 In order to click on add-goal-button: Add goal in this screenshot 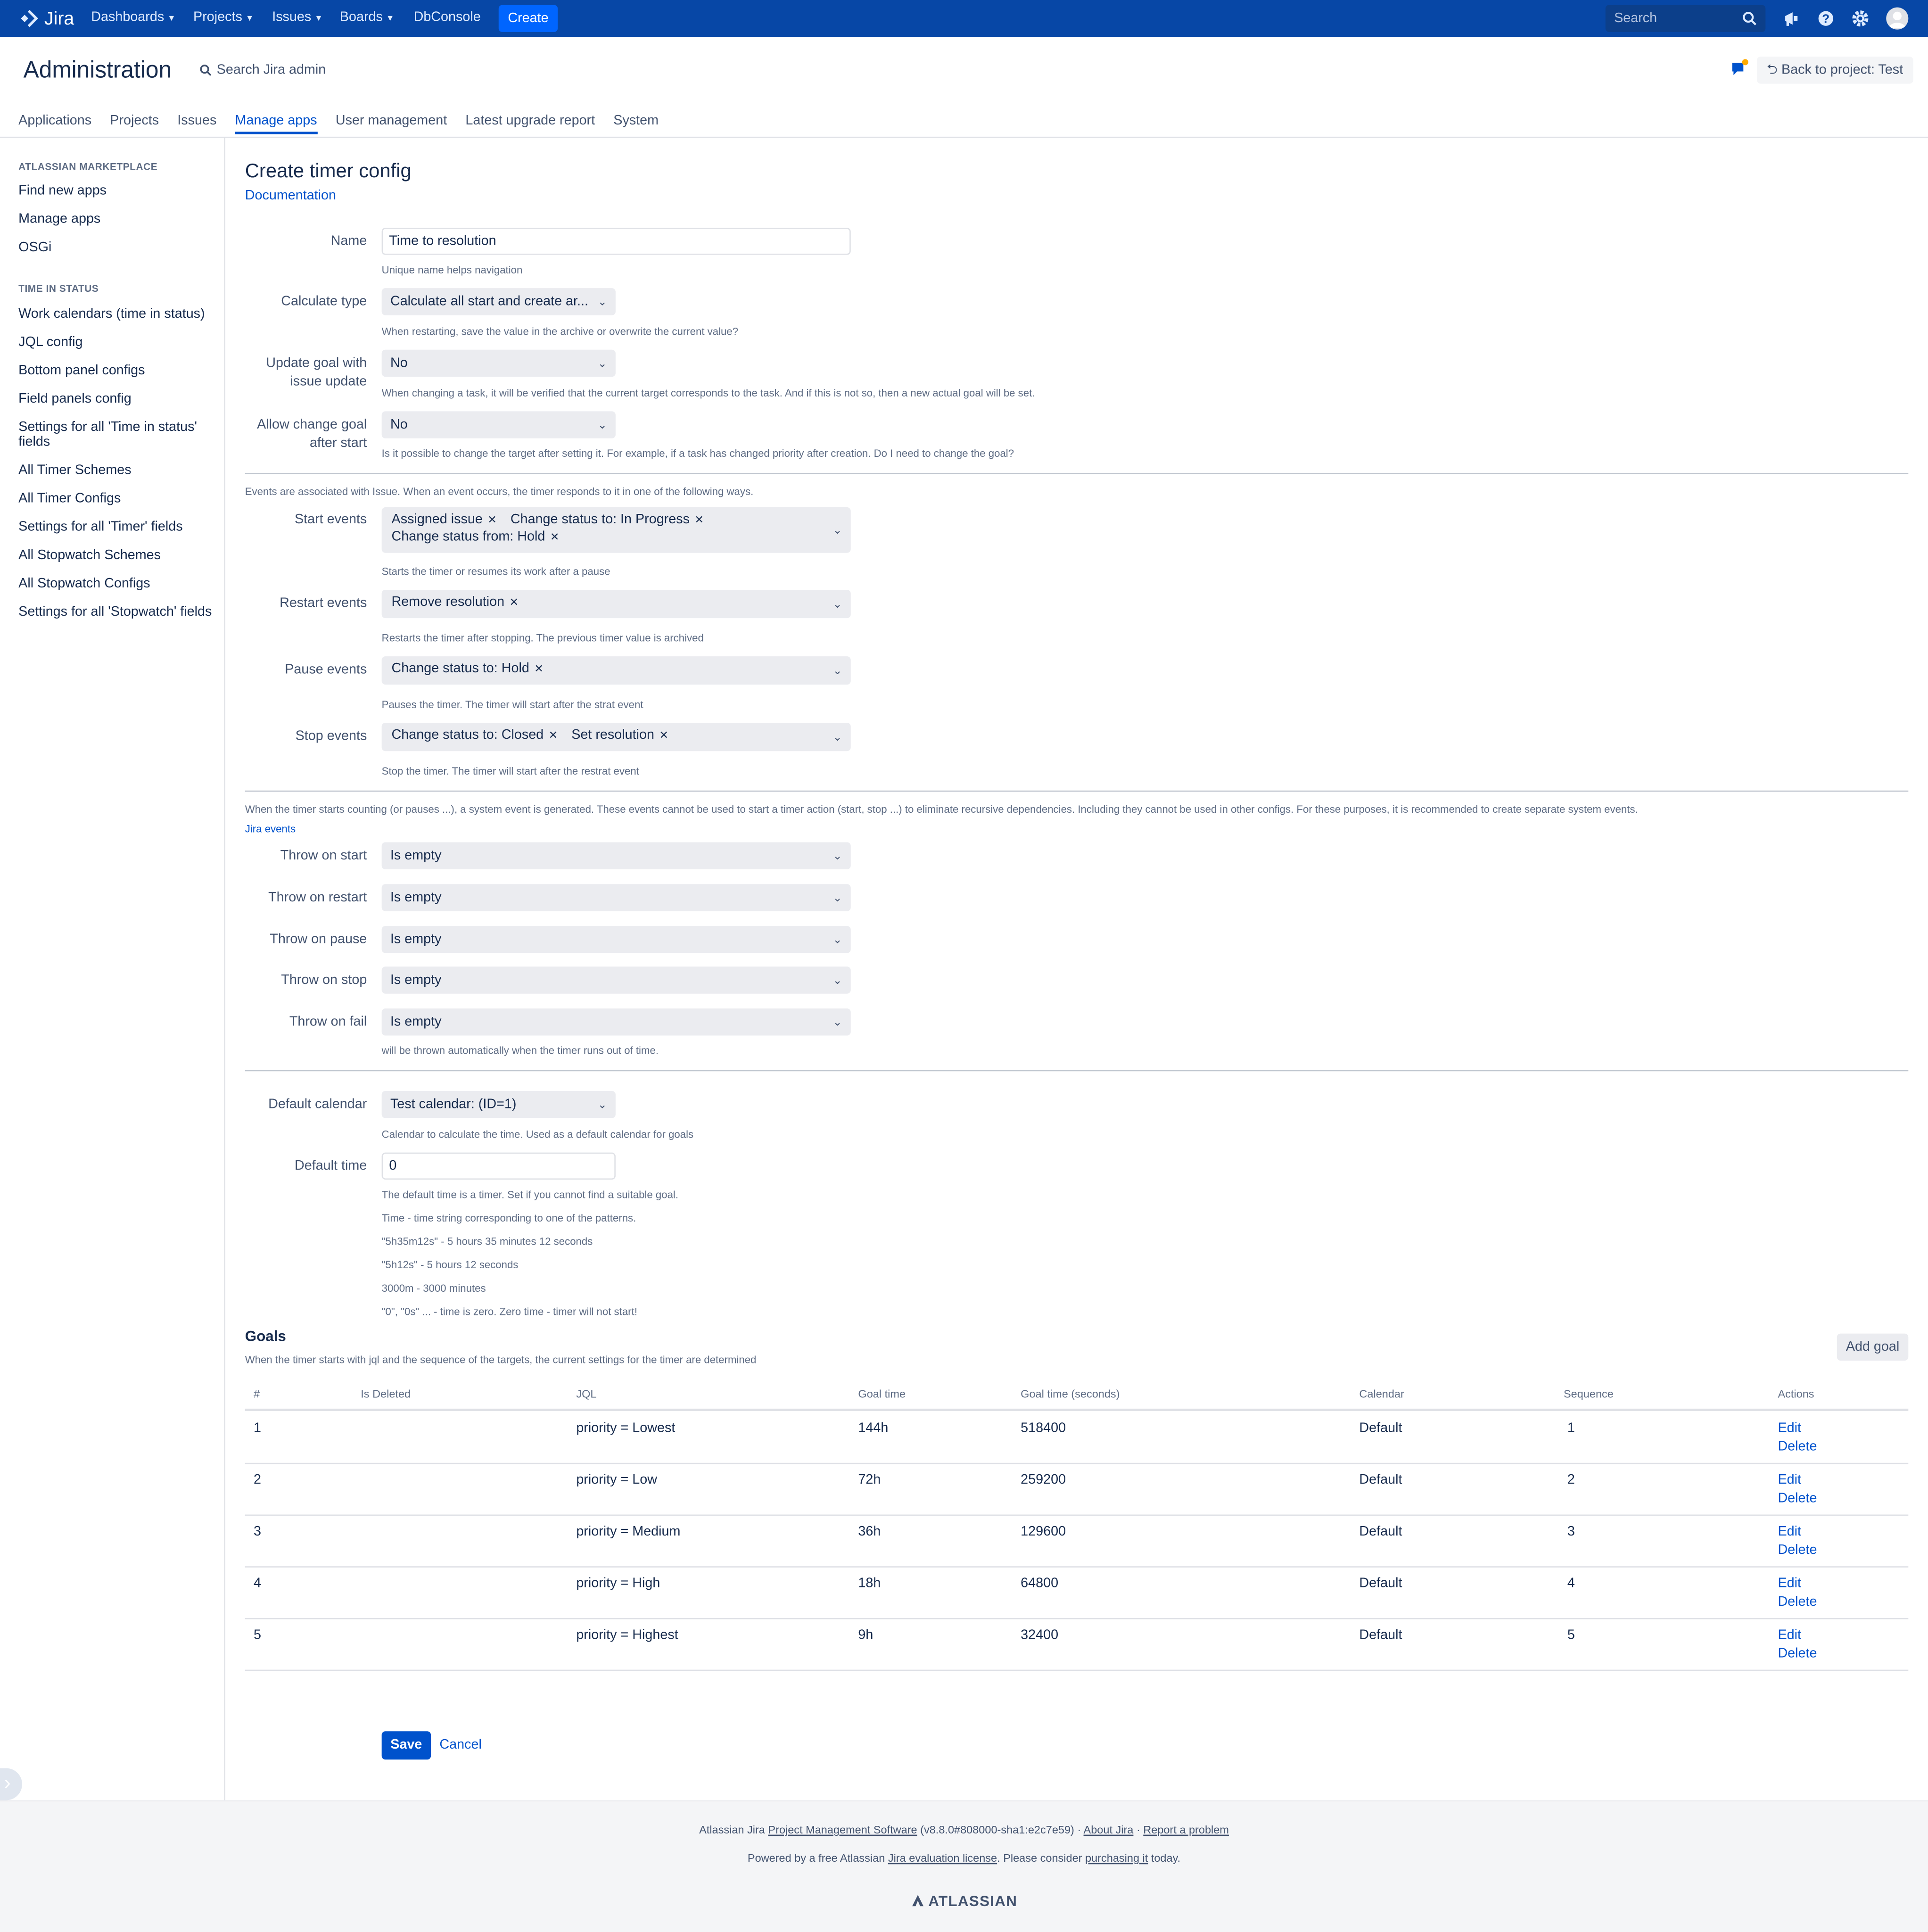, I will do `click(1873, 1347)`.